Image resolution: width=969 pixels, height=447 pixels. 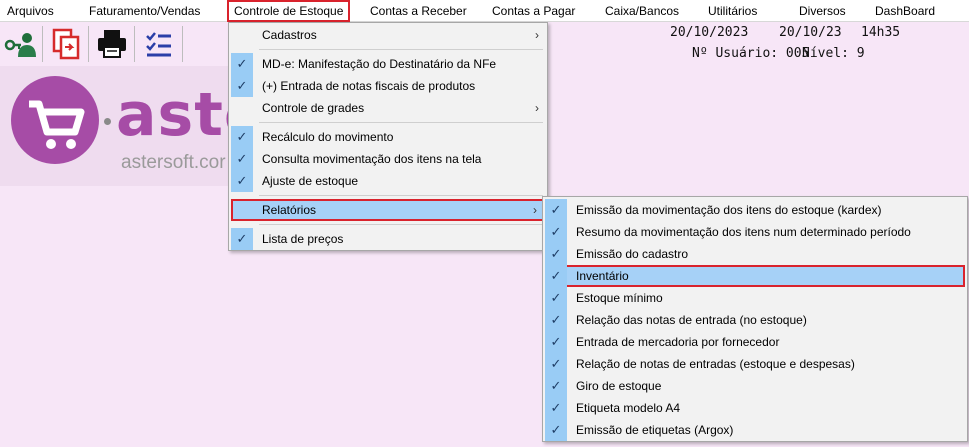 I want to click on submenu-item-etiquetas-argox: ✓ Emissão de etiquetas (Argox), so click(x=755, y=430).